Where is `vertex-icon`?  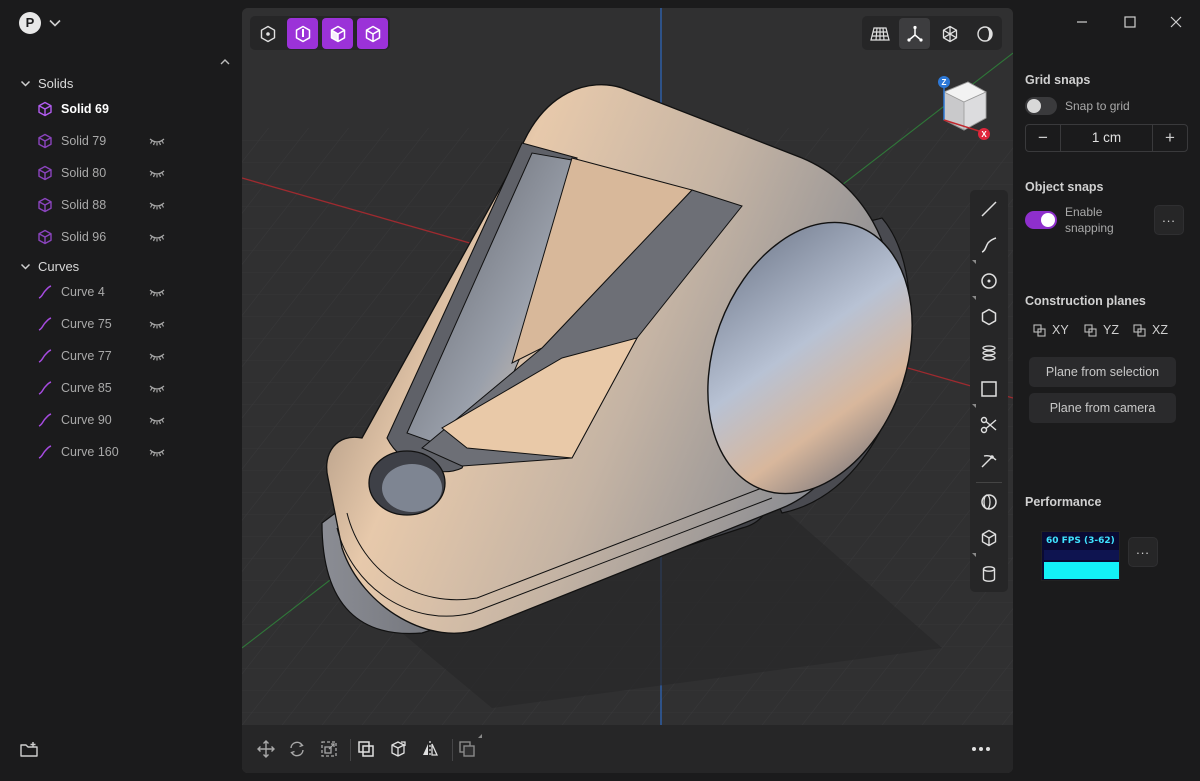
vertex-icon is located at coordinates (267, 33).